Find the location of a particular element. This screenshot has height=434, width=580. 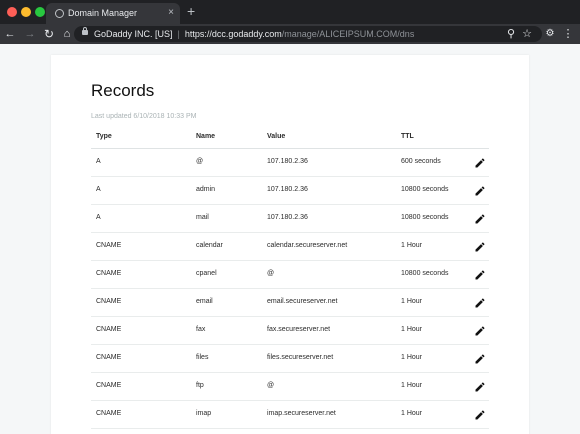

record-name: imap is located at coordinates (204, 413).